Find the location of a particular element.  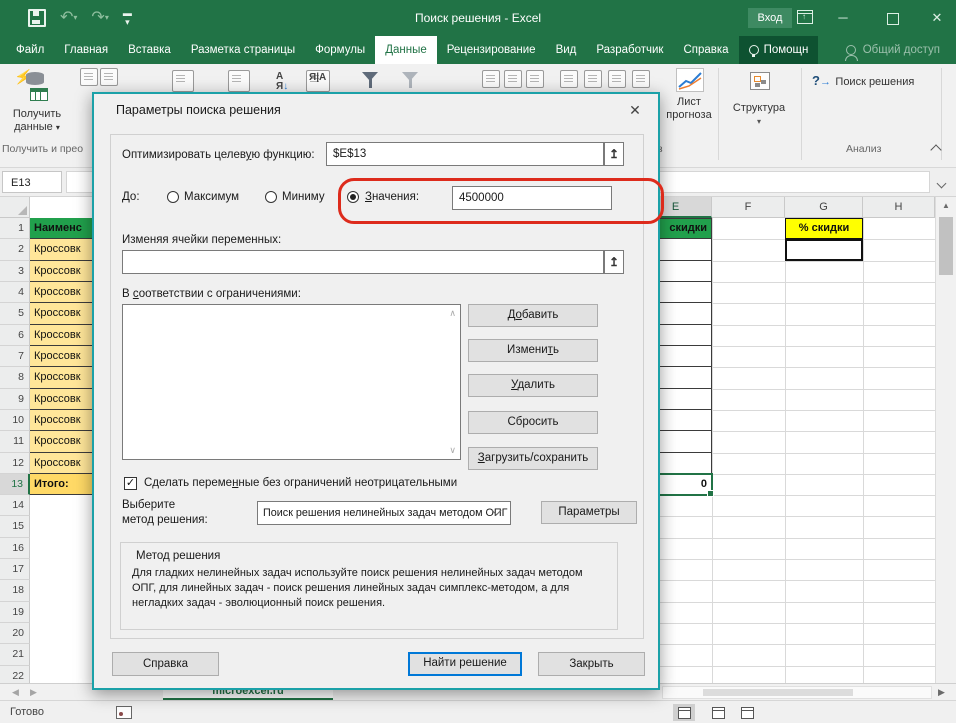

row-header-13: 13 is located at coordinates (15, 484).